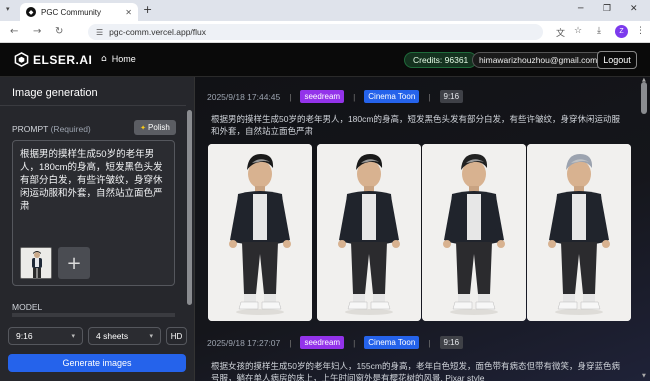 The width and height of the screenshot is (650, 381). Describe the element at coordinates (104, 59) in the screenshot. I see `home-icon: ⌂` at that location.